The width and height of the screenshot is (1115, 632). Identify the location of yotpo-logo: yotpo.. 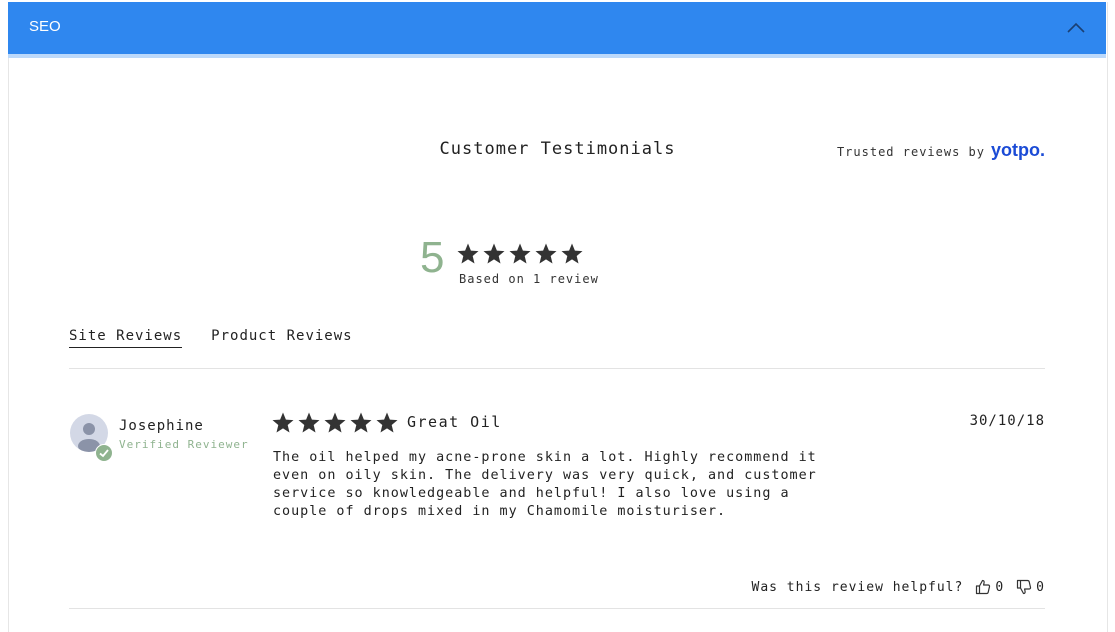
(1018, 150).